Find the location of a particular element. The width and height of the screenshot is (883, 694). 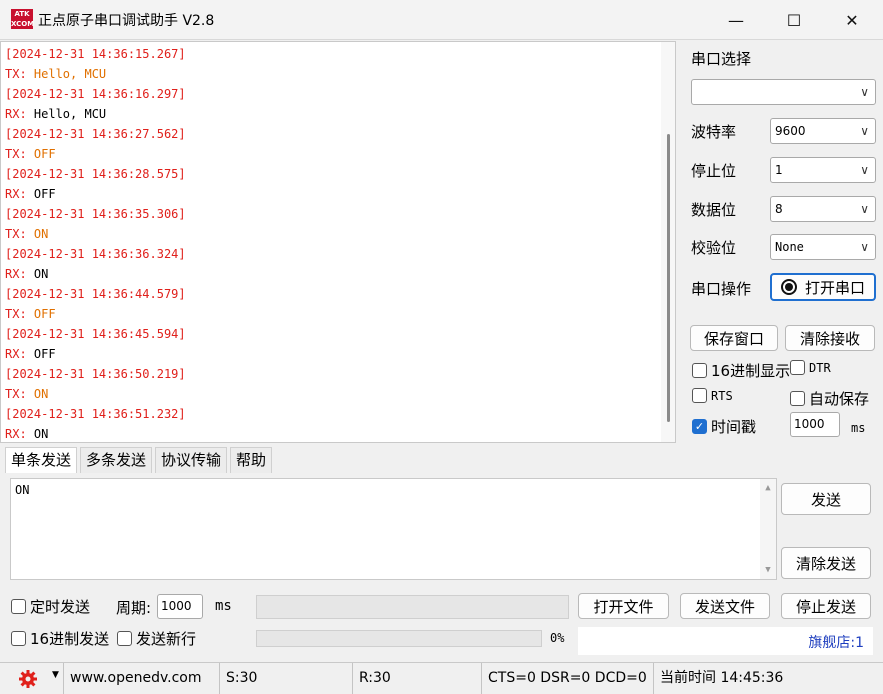

auto-save-checkbox: 自动保存 is located at coordinates (829, 398).